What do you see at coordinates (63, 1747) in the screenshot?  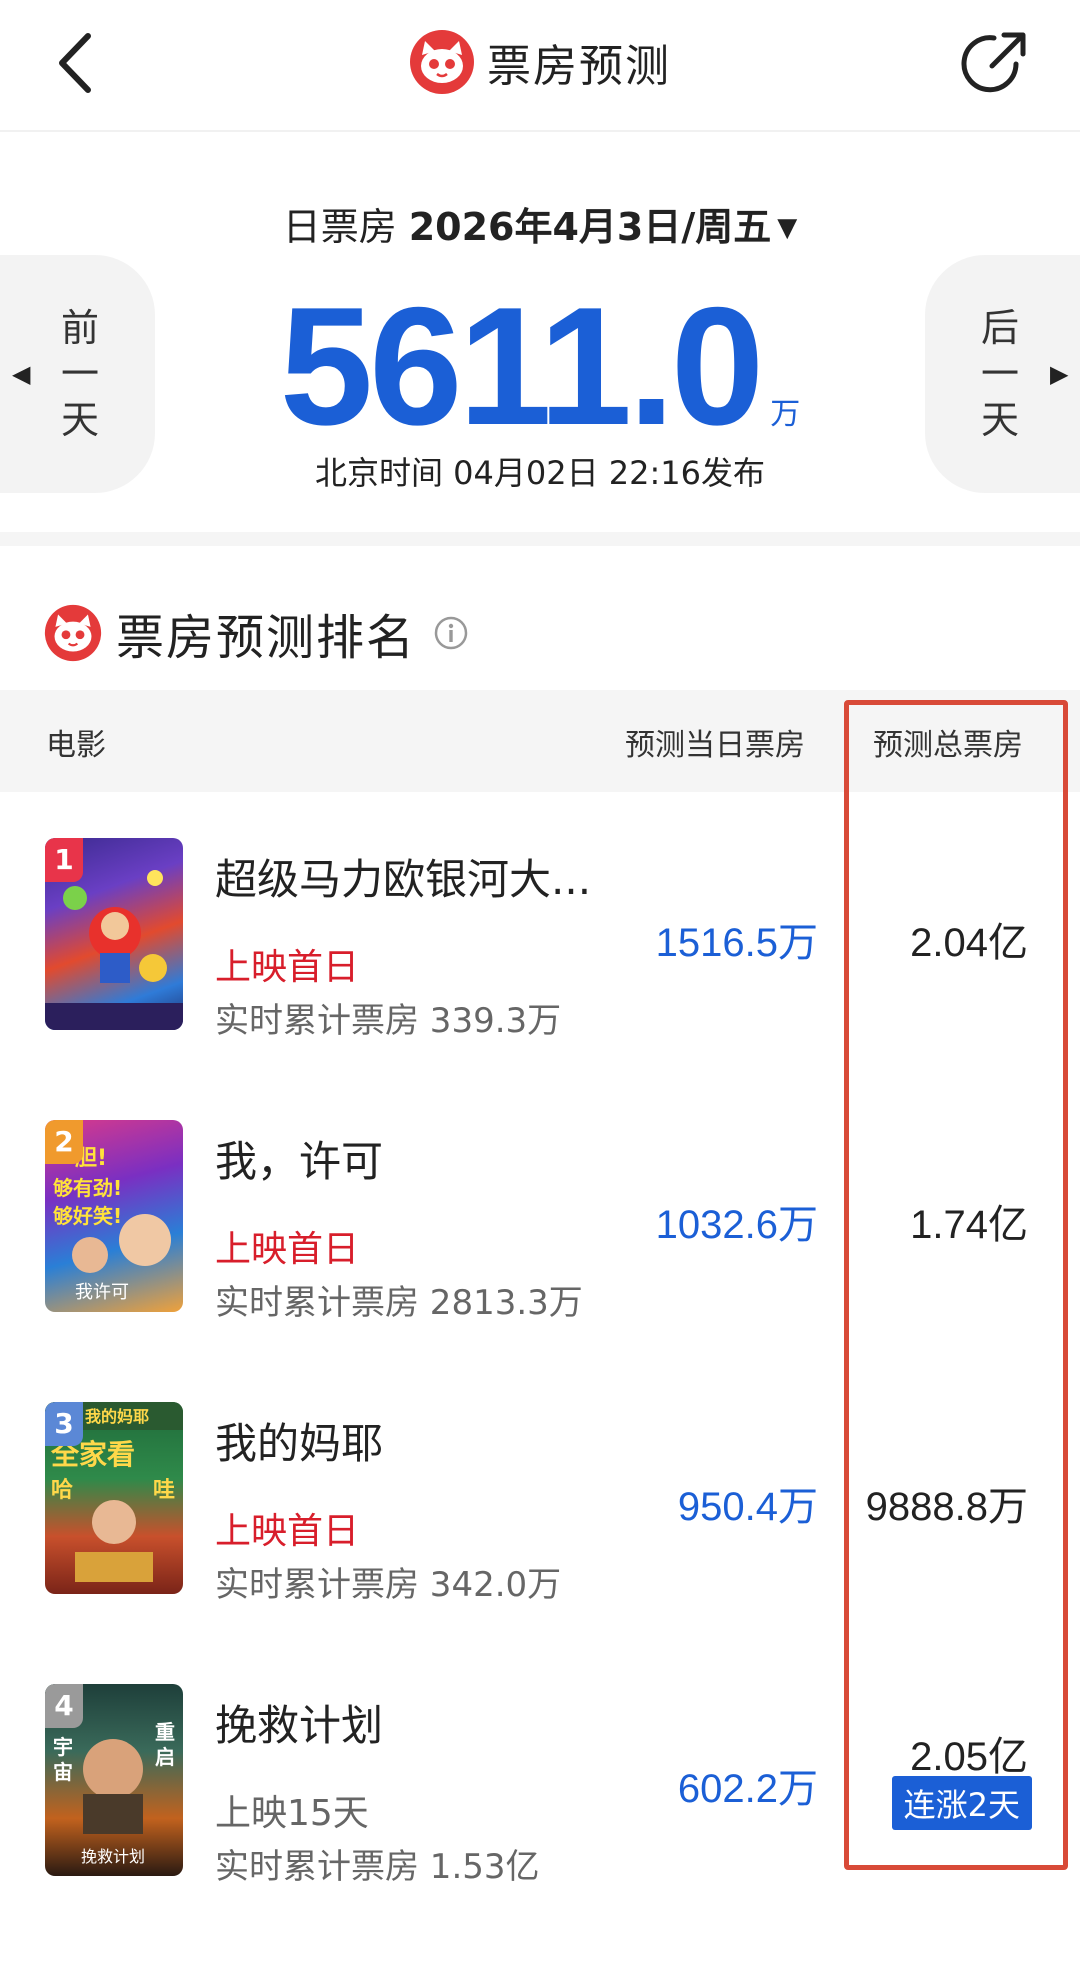 I see `svg-text: 宇` at bounding box center [63, 1747].